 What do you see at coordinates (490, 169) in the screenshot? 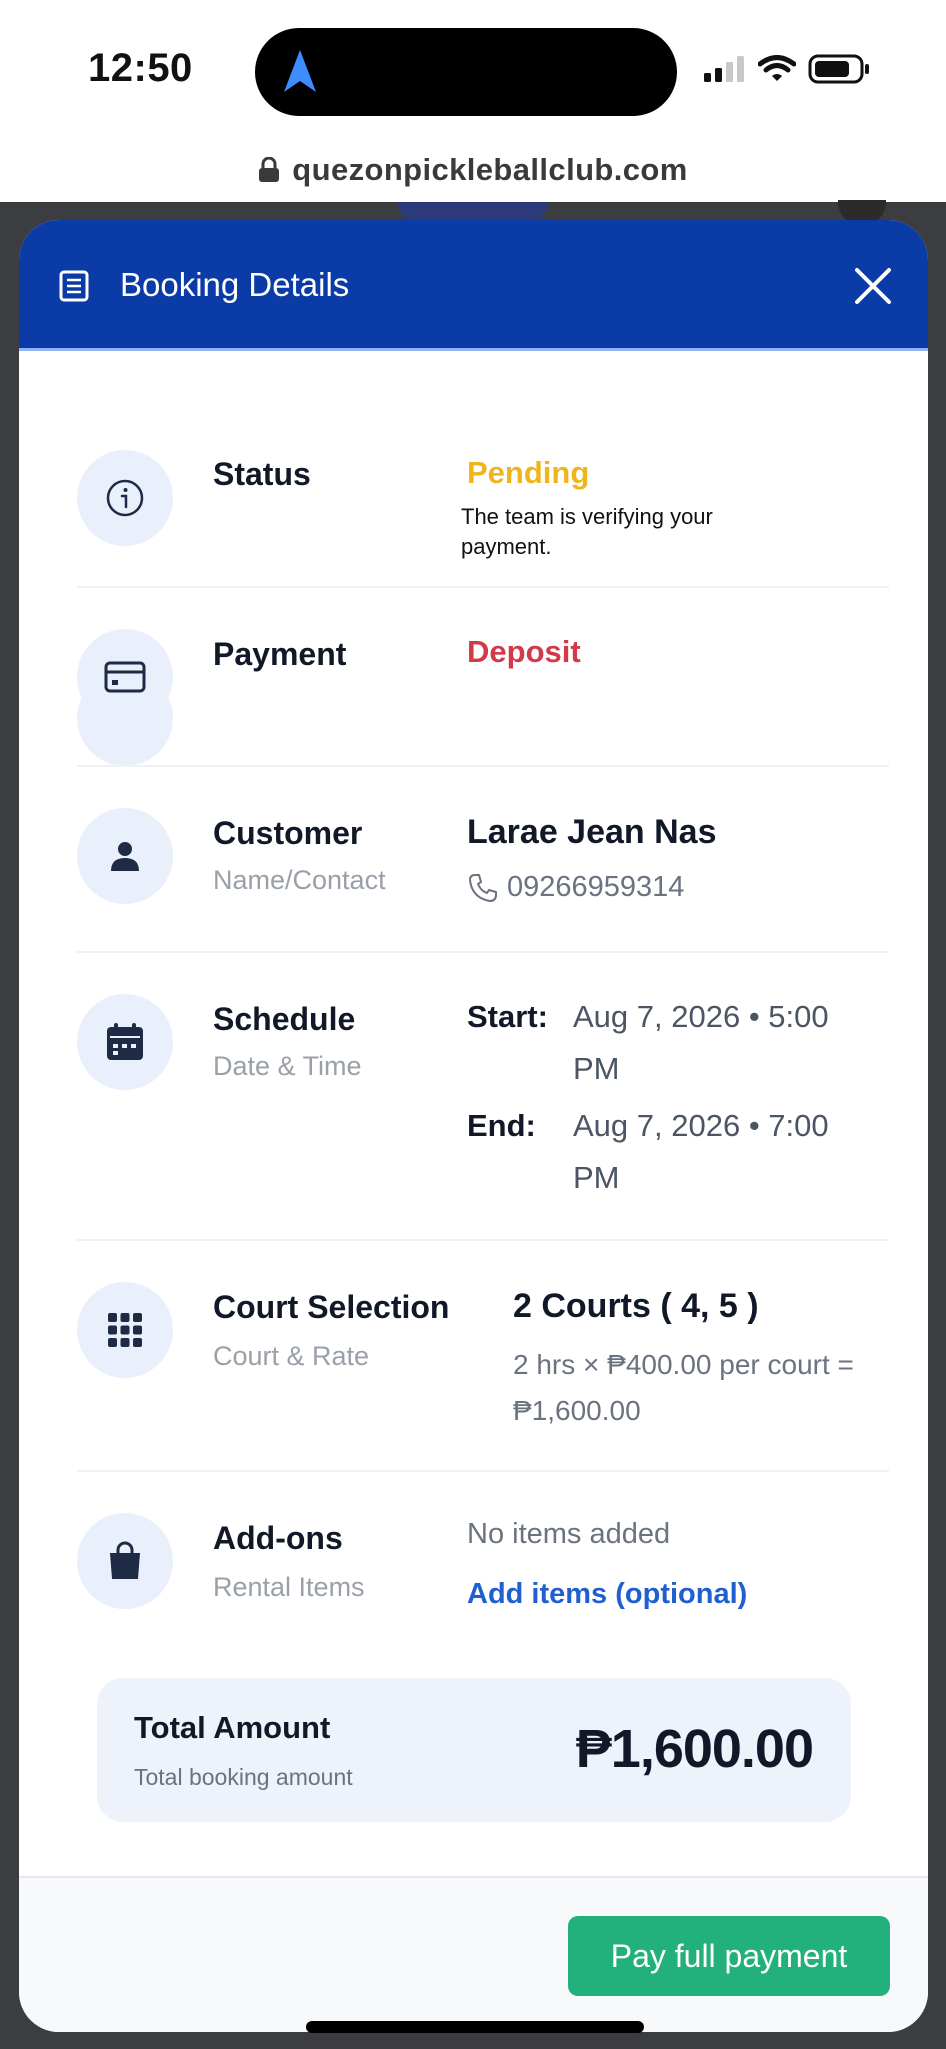
I see `url-text: quezonpickleballclub.com` at bounding box center [490, 169].